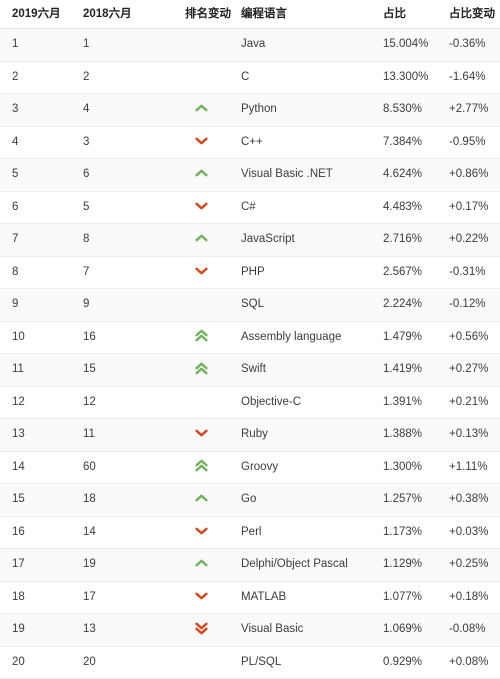 The image size is (500, 679). I want to click on column-header-rank-2019: 2019六月, so click(35, 14).